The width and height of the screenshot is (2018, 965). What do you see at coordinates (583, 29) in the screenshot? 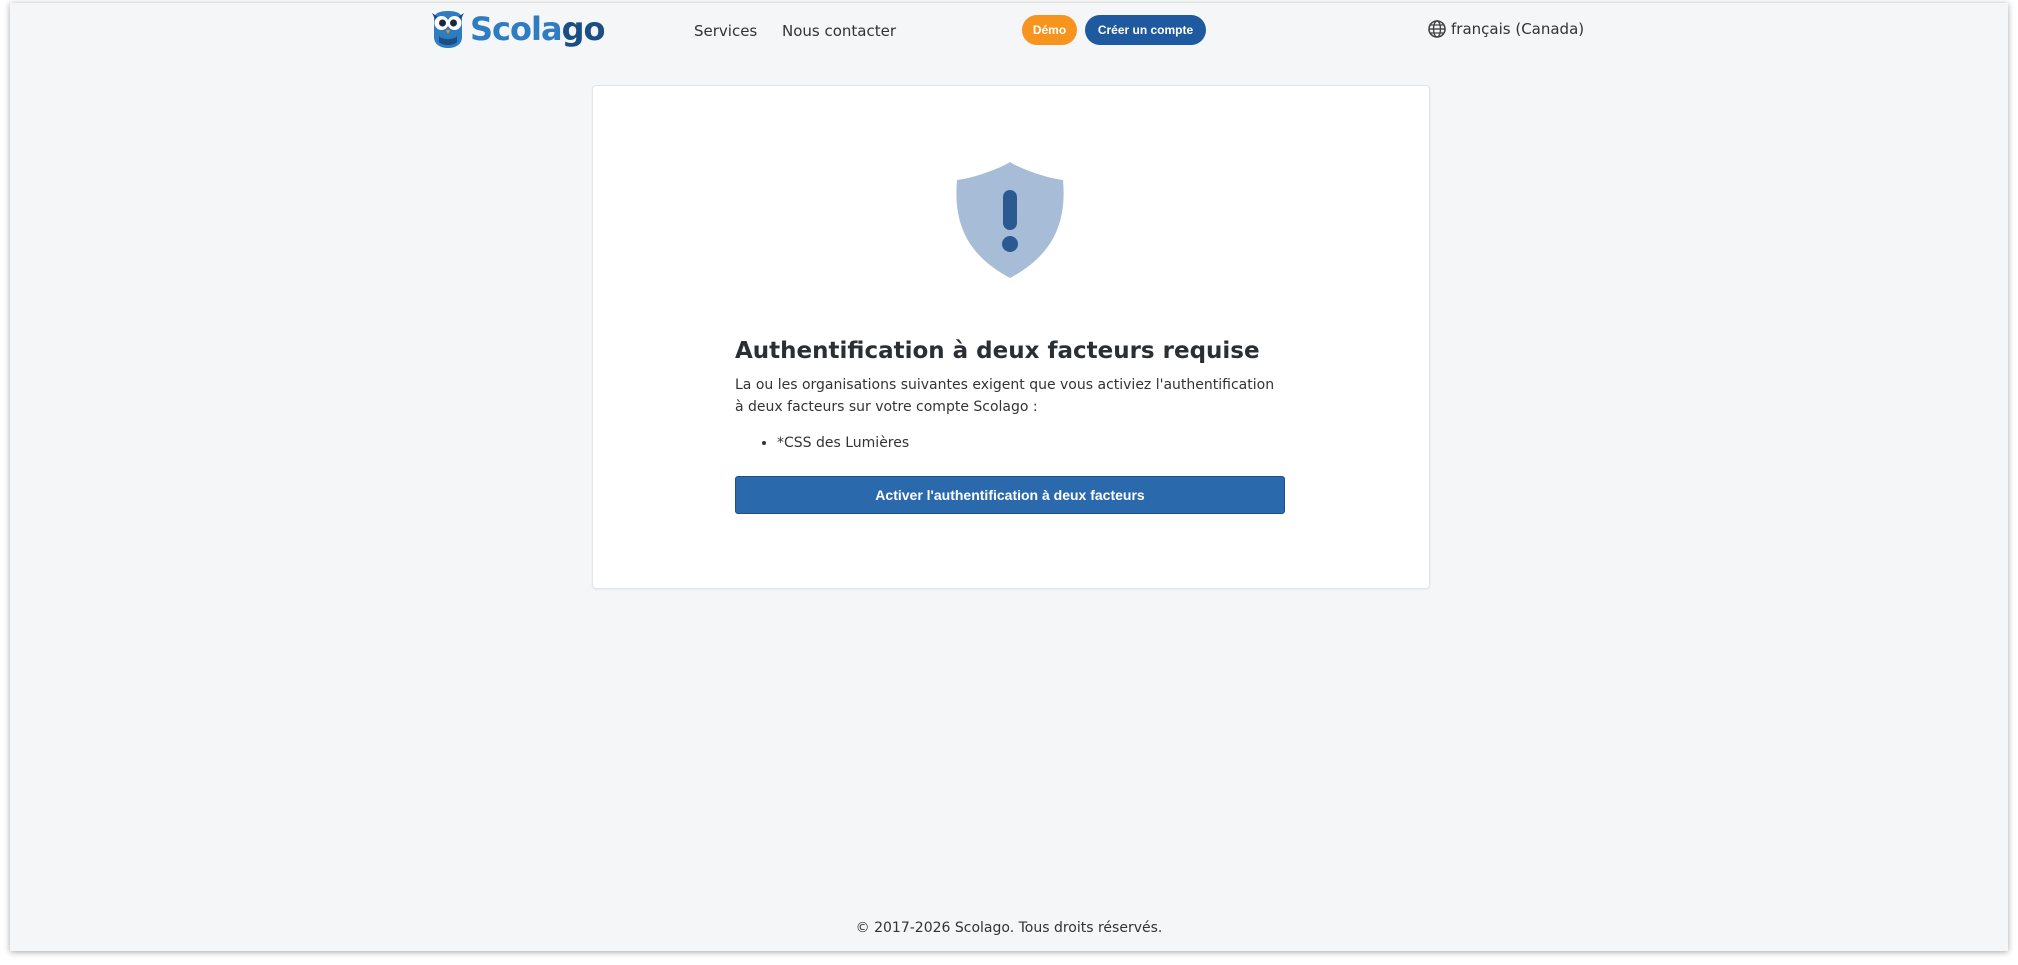
I see `logo-text-go: go` at bounding box center [583, 29].